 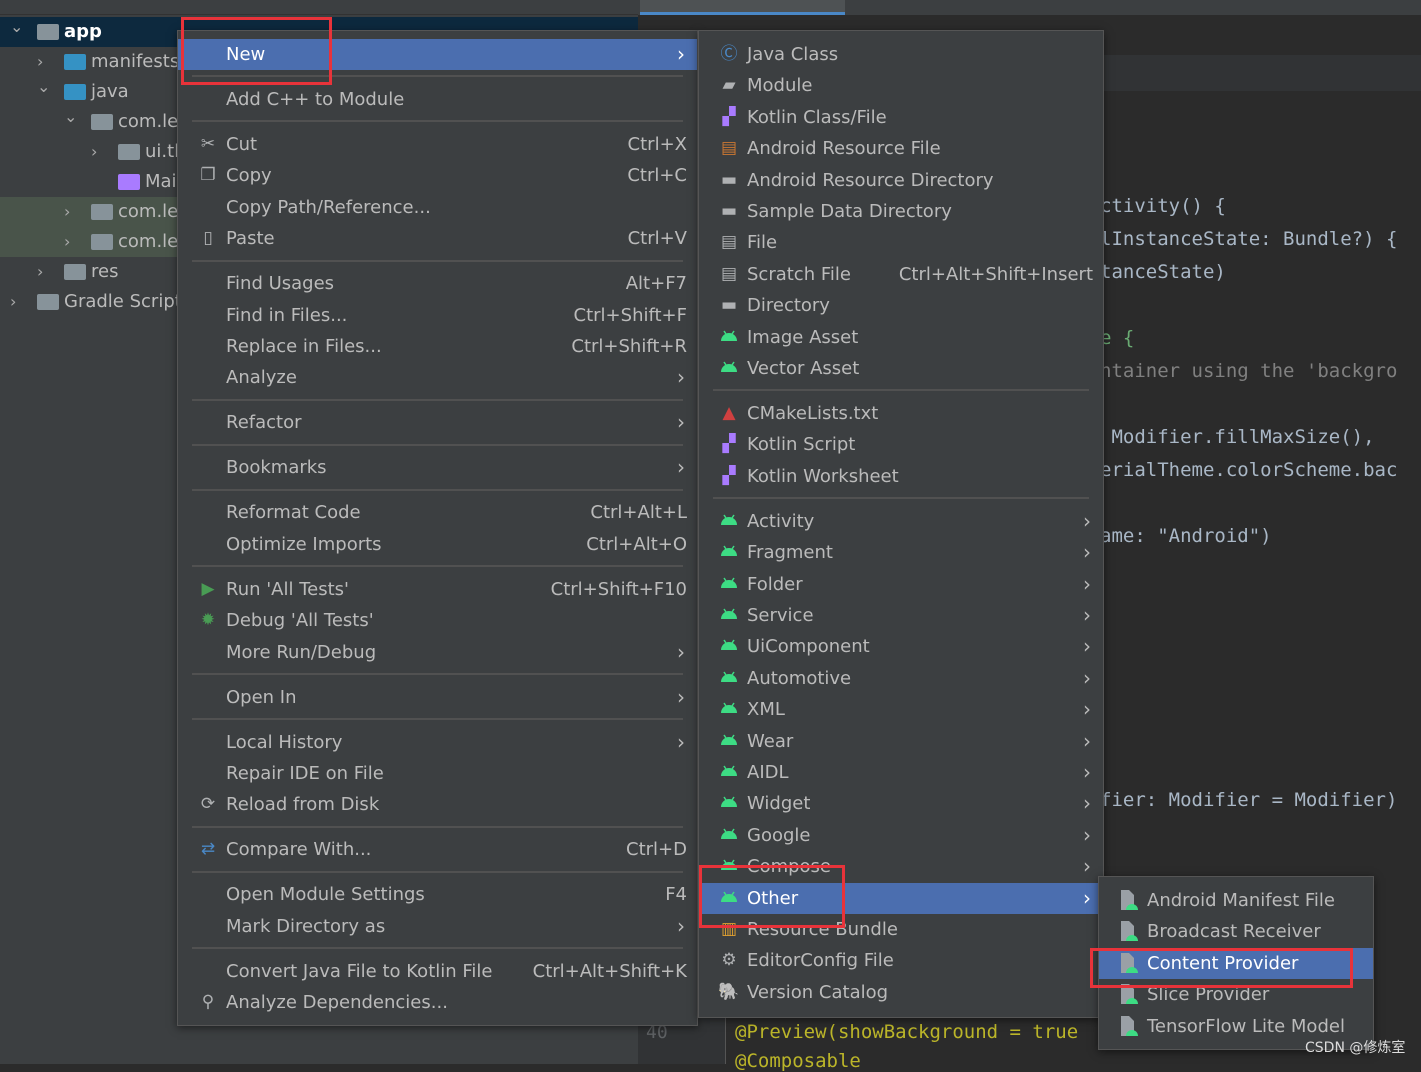 What do you see at coordinates (1236, 900) in the screenshot?
I see `menu-item-android-manifest-file: Android Manifest File` at bounding box center [1236, 900].